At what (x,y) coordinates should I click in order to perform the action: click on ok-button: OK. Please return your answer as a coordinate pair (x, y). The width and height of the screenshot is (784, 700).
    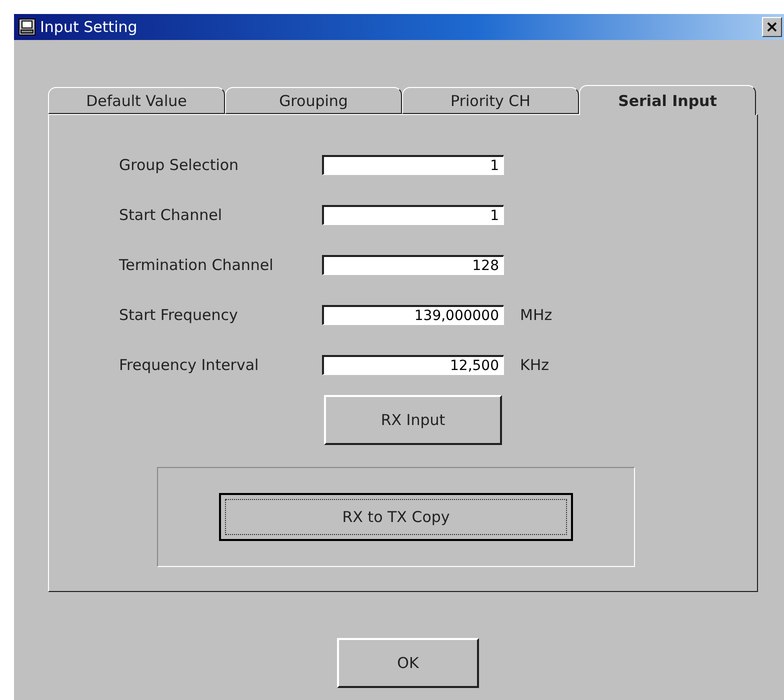
    Looking at the image, I should click on (408, 663).